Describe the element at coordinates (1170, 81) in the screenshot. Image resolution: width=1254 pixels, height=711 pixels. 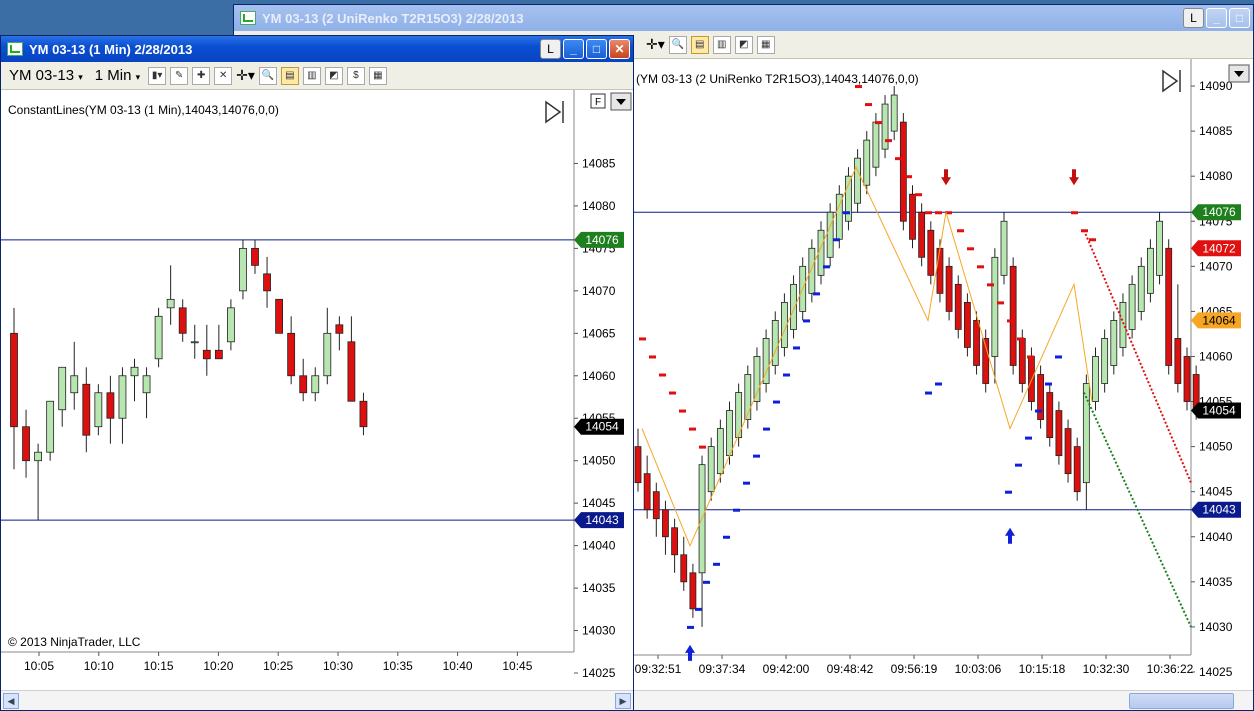
I see `scroll-to-end-icon` at that location.